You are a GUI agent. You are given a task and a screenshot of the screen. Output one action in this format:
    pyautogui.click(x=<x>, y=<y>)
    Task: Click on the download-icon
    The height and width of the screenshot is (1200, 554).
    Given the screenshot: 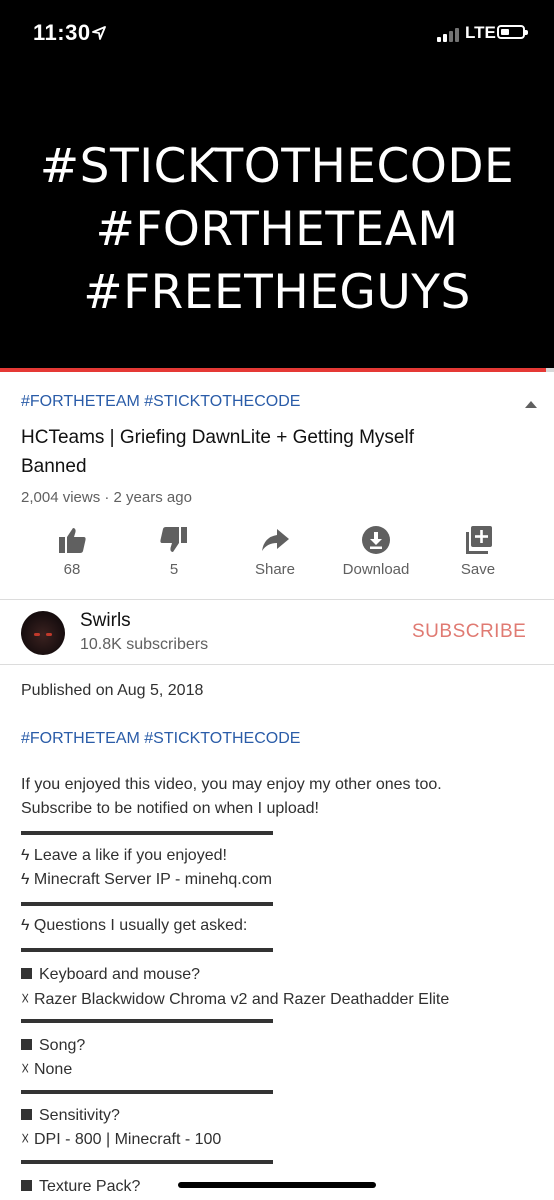 What is the action you would take?
    pyautogui.click(x=376, y=540)
    